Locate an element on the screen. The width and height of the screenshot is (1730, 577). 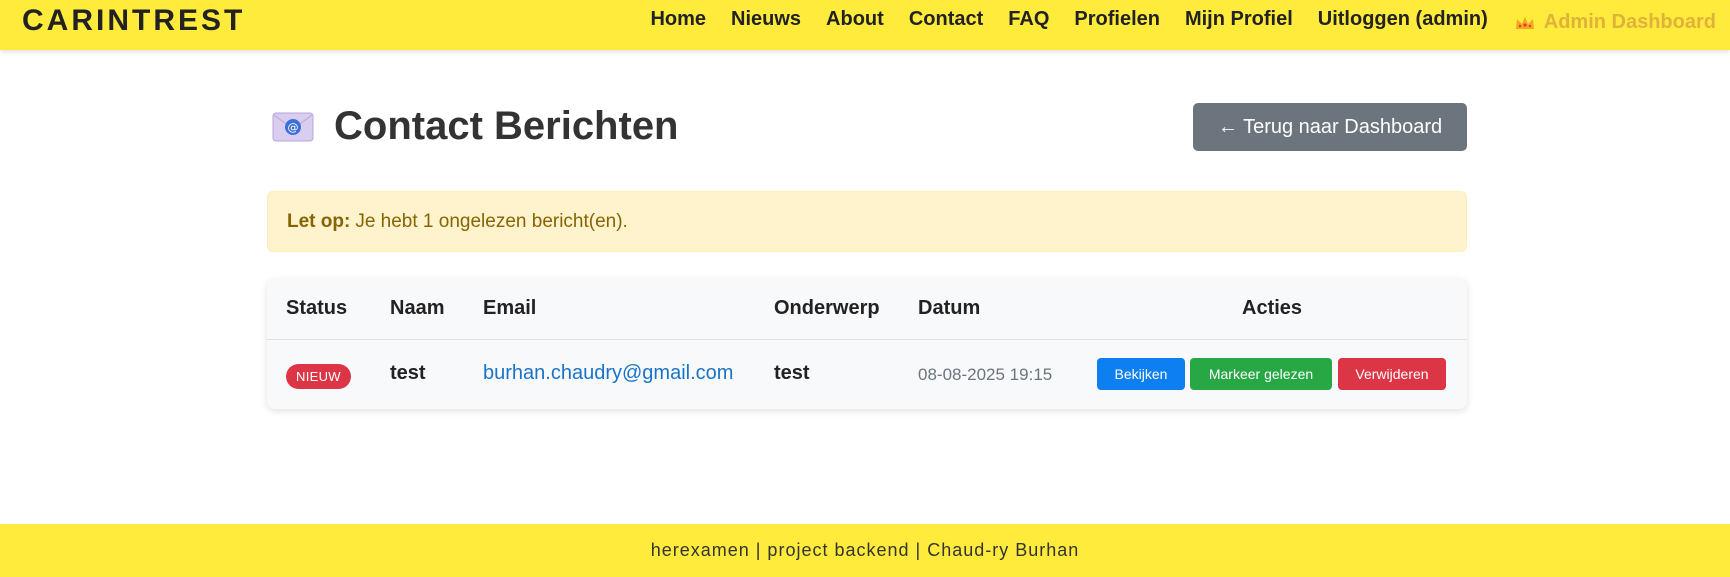
header-datum: Datum is located at coordinates (949, 308).